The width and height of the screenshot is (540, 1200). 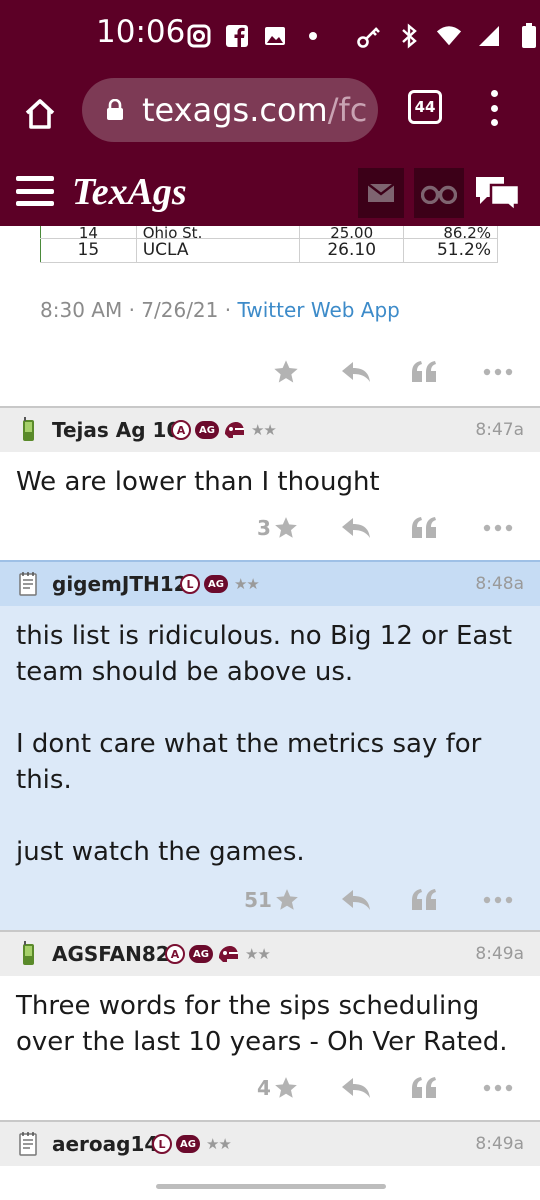 What do you see at coordinates (318, 310) in the screenshot?
I see `tweet-source-link: Twitter Web App` at bounding box center [318, 310].